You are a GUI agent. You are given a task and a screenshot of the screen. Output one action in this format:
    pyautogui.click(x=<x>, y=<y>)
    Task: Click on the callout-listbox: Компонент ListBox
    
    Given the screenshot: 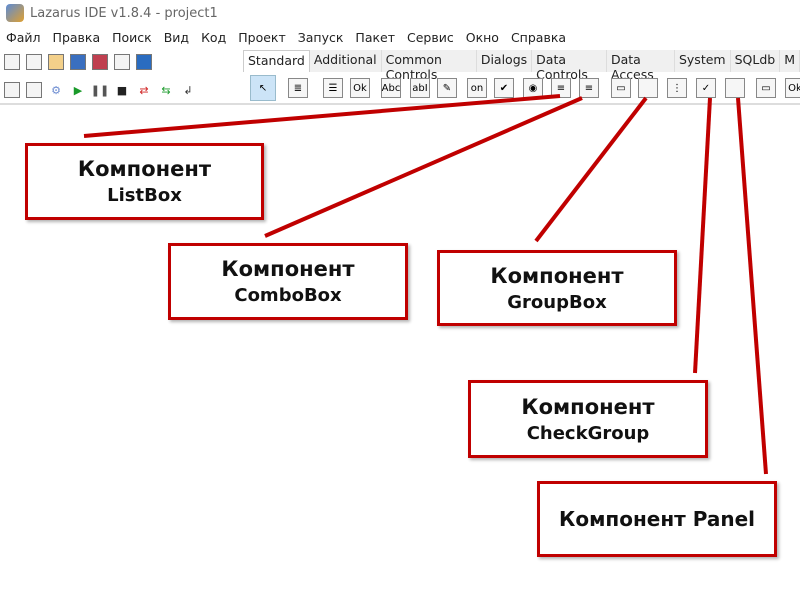 What is the action you would take?
    pyautogui.click(x=144, y=181)
    